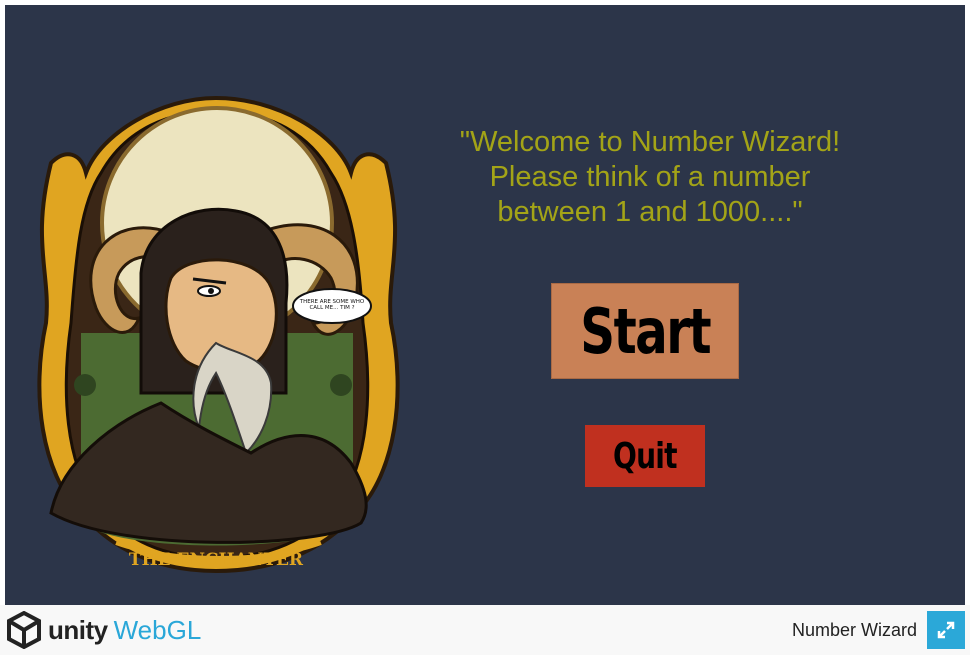  I want to click on start-button-label: Start, so click(645, 331).